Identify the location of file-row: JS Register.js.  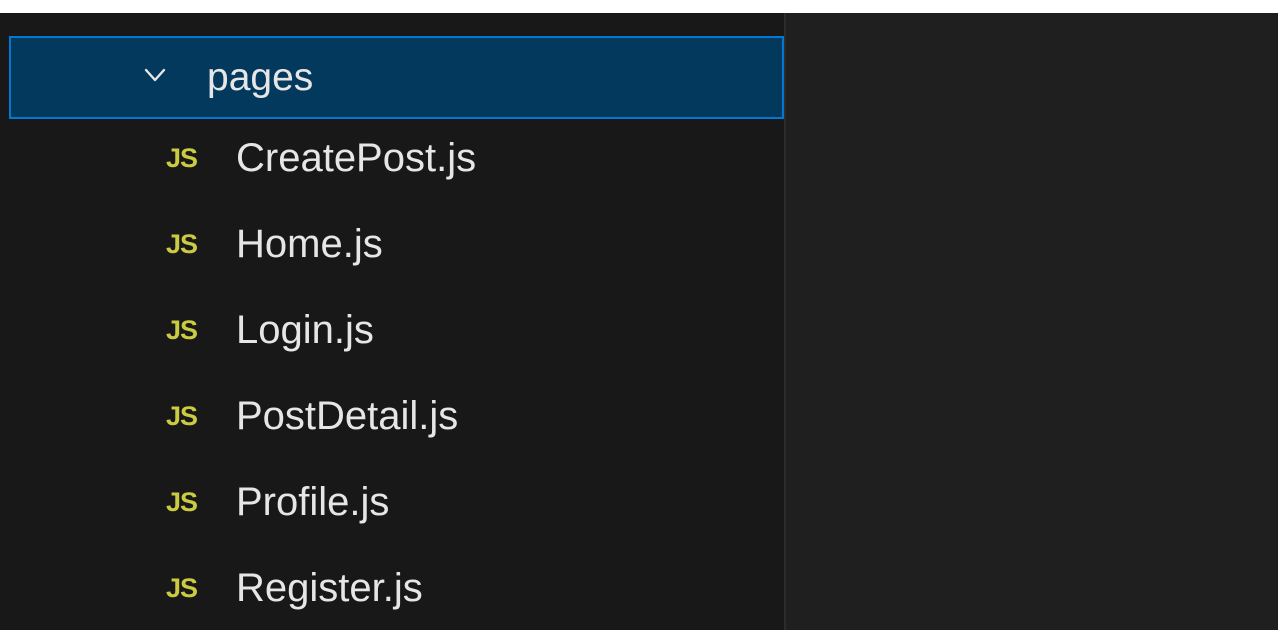
(396, 592).